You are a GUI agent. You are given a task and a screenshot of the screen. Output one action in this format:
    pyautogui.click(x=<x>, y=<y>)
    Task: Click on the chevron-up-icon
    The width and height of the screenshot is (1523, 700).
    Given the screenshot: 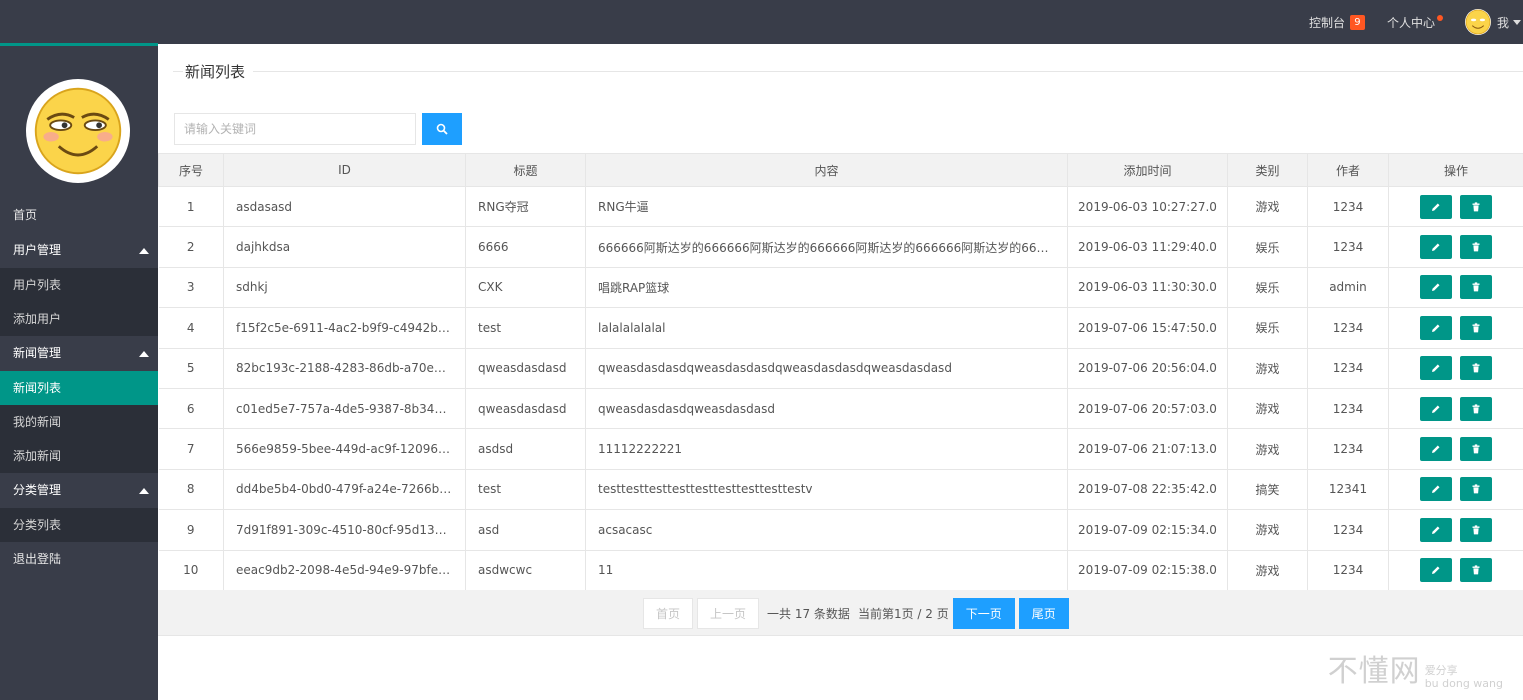 What is the action you would take?
    pyautogui.click(x=144, y=354)
    